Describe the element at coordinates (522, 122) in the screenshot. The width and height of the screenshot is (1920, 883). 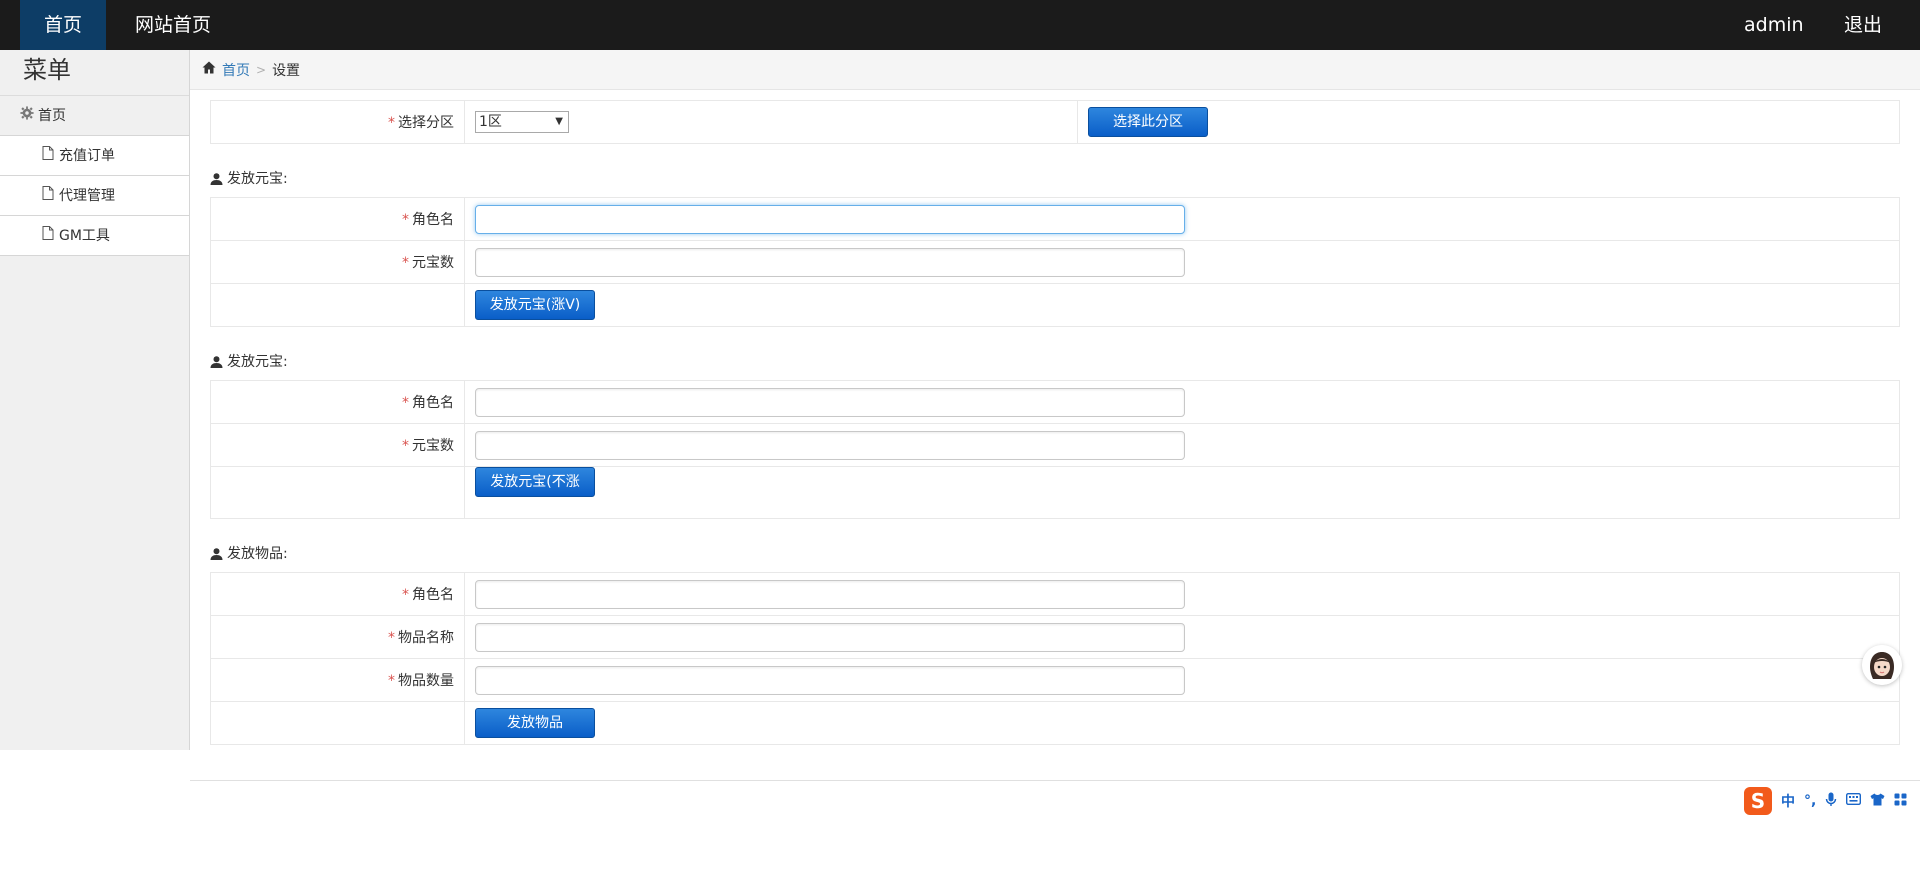
I see `zone-select: 1区 ▼` at that location.